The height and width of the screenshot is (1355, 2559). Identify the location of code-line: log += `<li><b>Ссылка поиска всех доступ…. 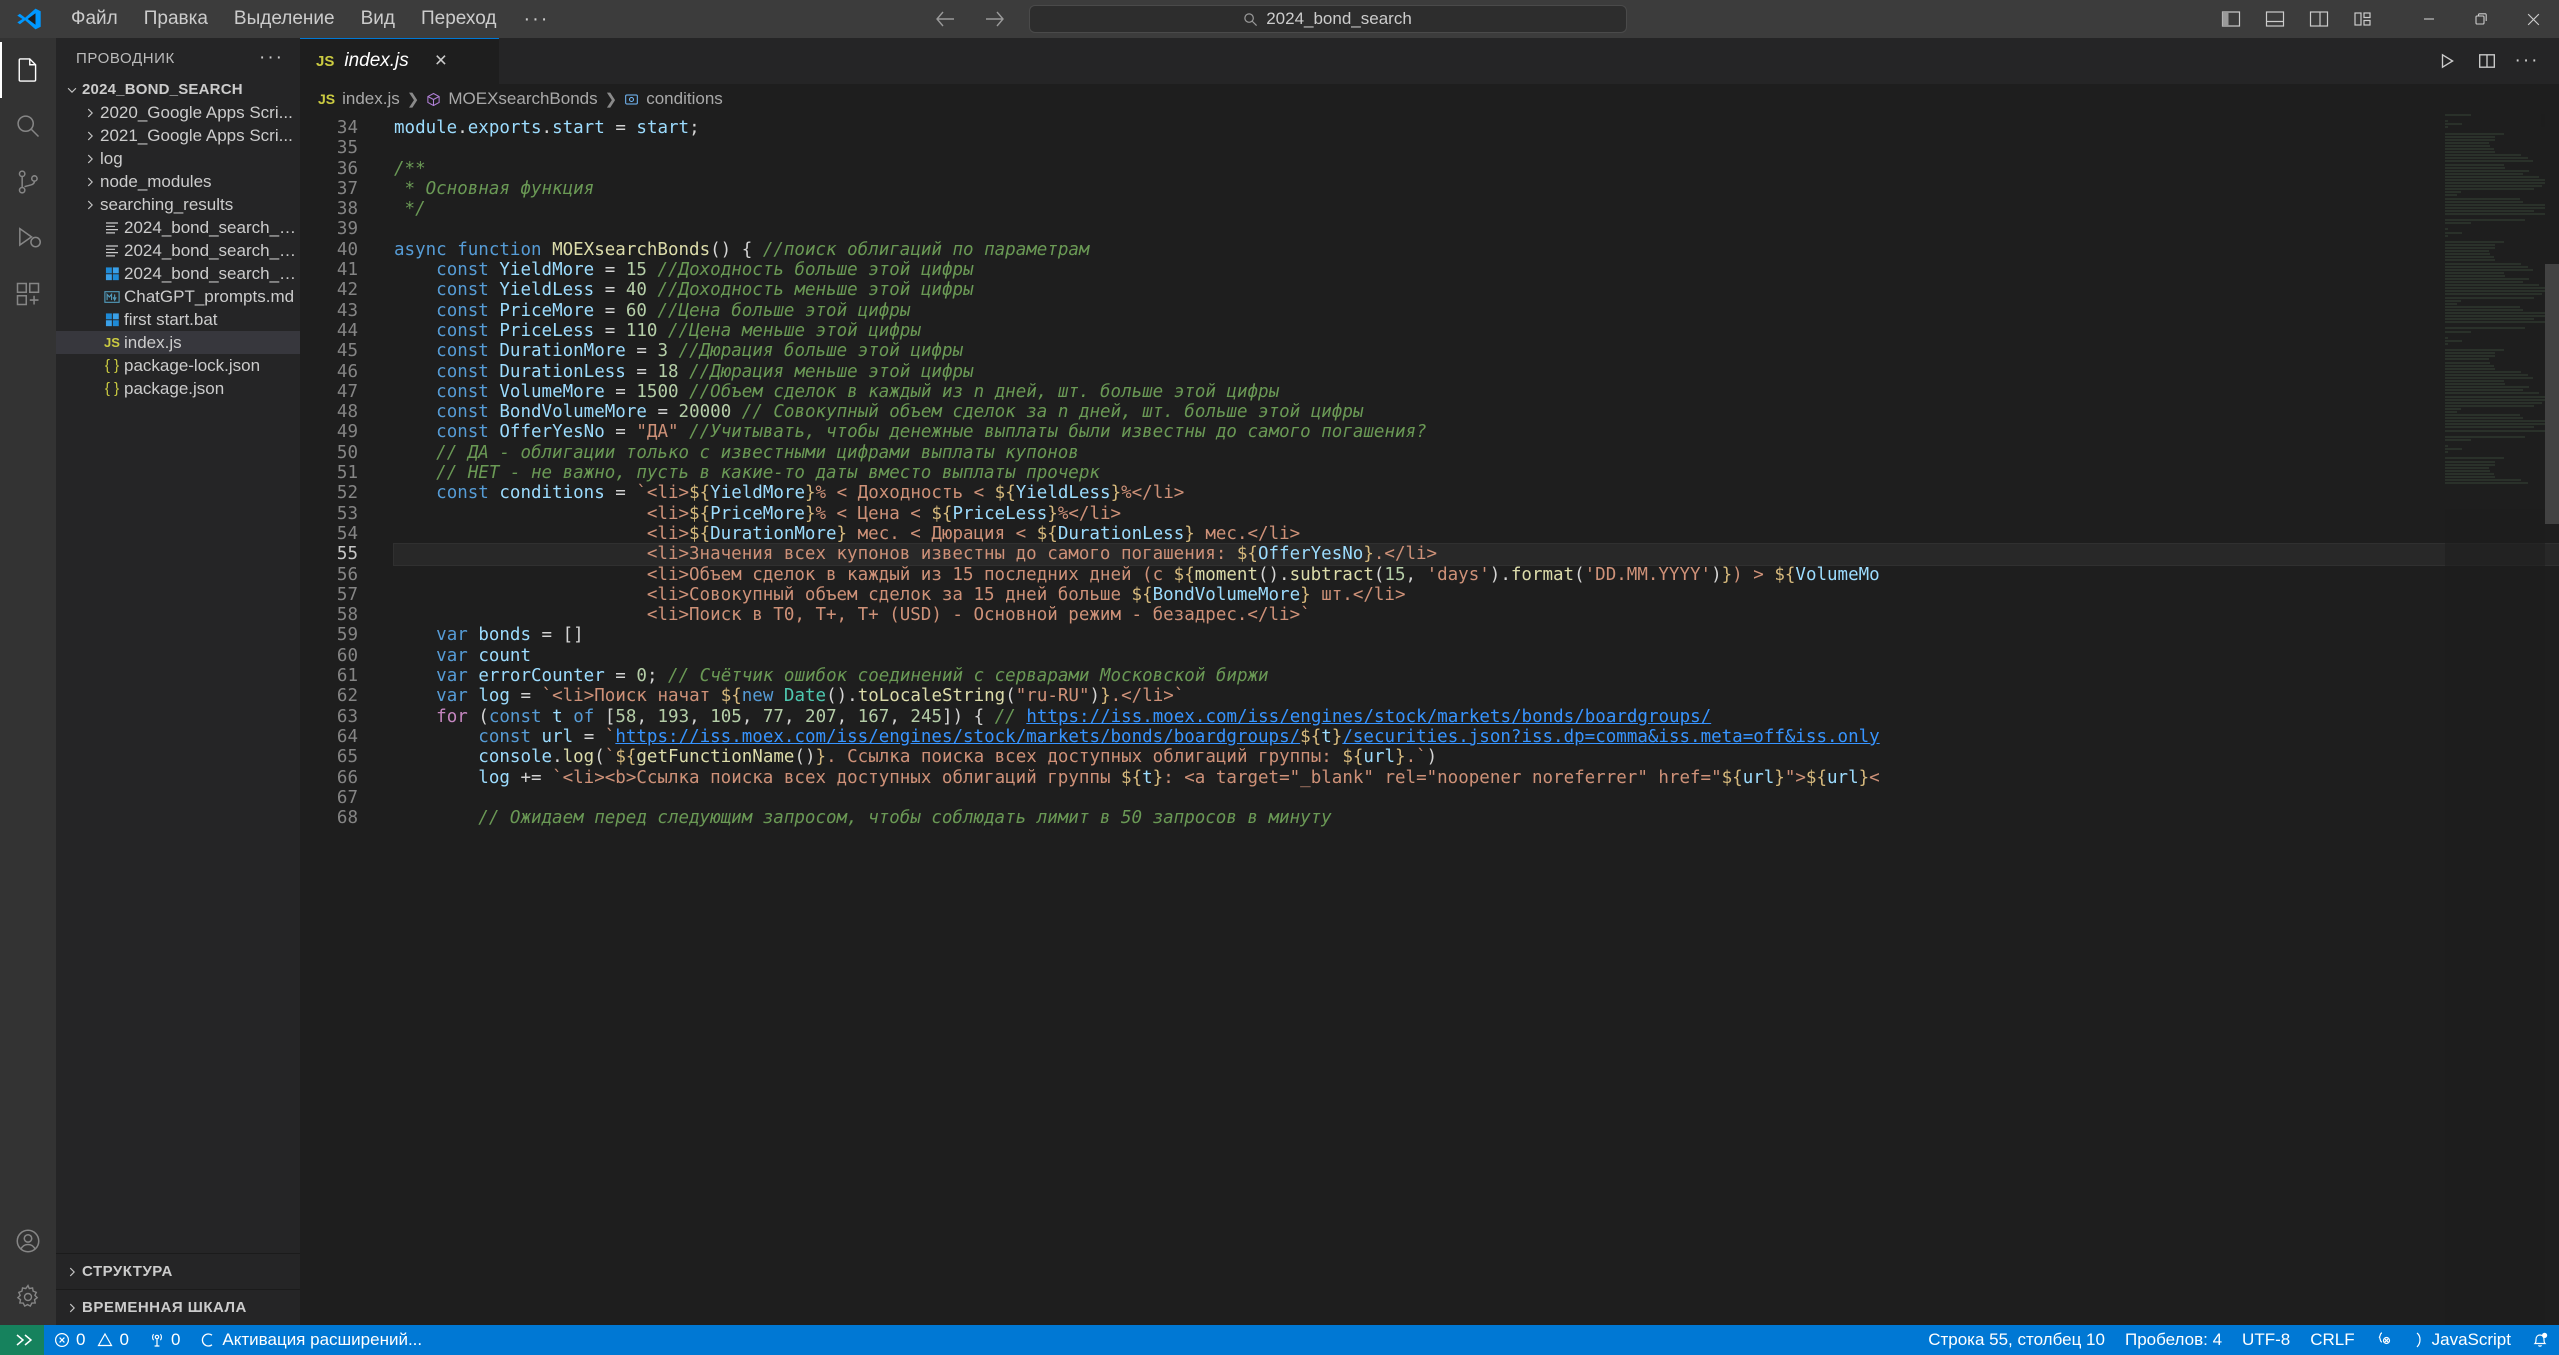
(1476, 778).